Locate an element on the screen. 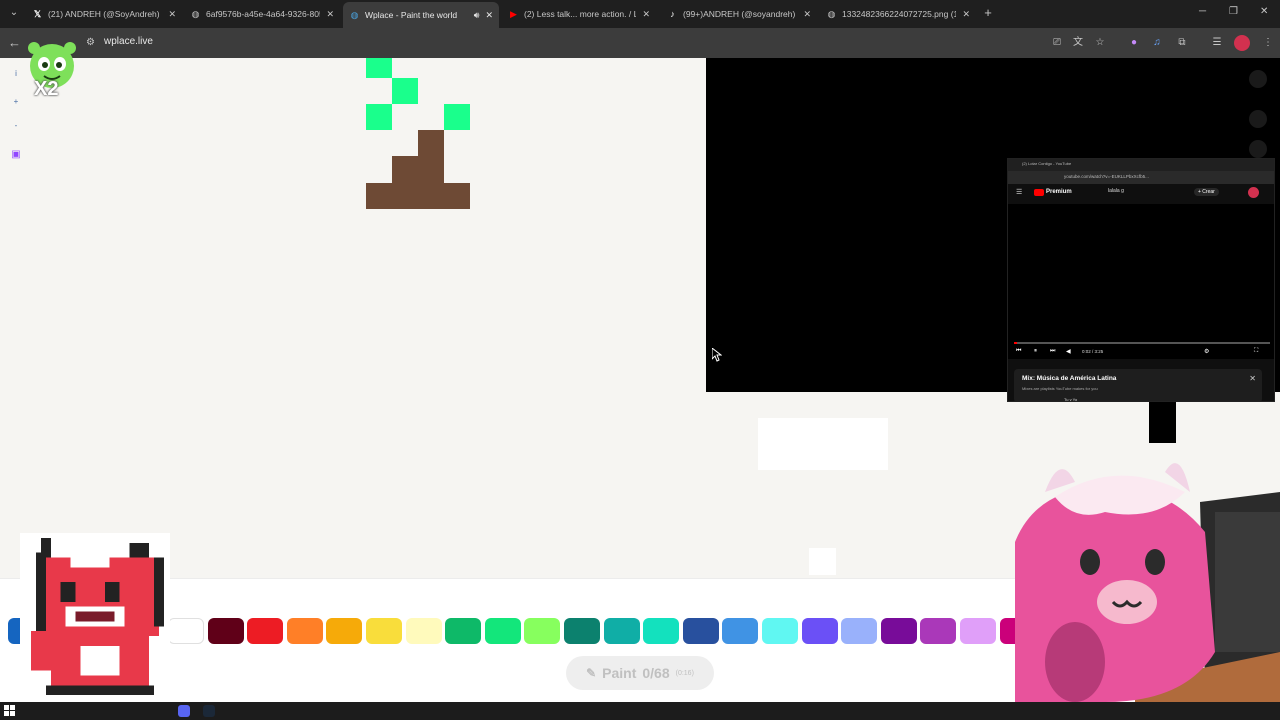 The width and height of the screenshot is (1280, 720). new-tab-plus-icon: + is located at coordinates (988, 13).